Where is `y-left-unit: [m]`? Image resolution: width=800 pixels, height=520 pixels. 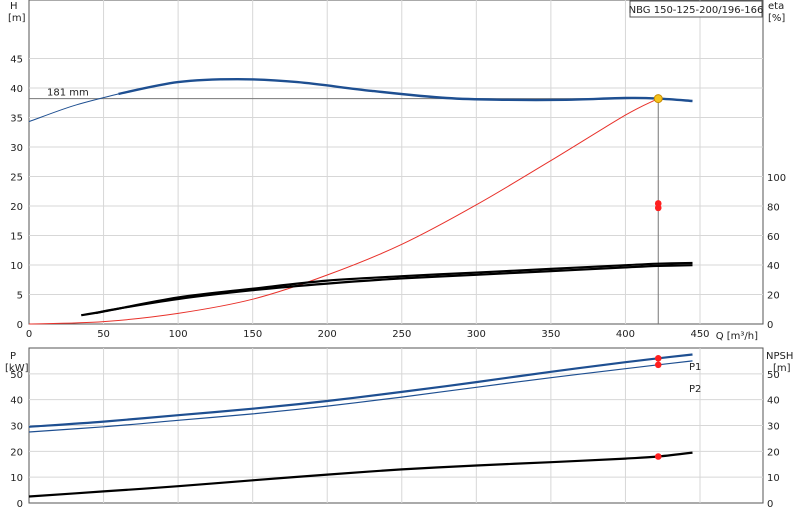 y-left-unit: [m] is located at coordinates (17, 18).